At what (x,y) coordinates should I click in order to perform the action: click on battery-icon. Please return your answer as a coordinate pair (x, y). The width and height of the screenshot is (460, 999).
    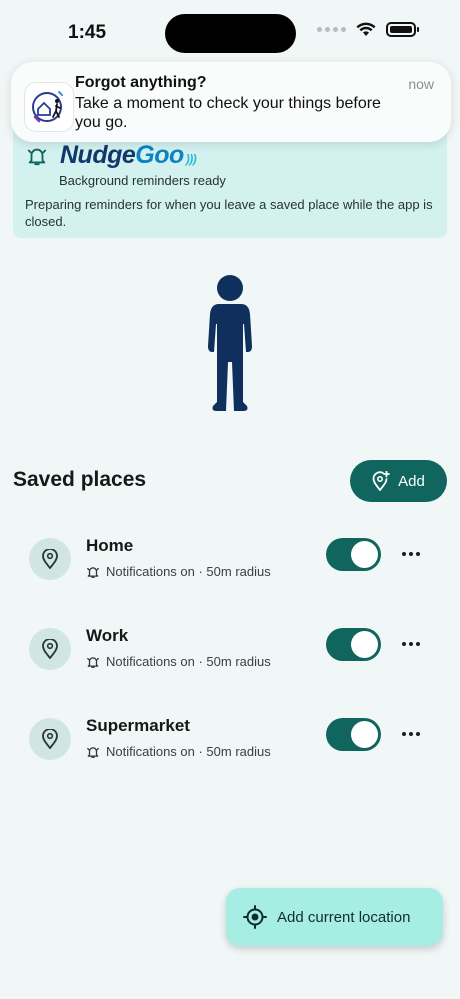
    Looking at the image, I should click on (402, 29).